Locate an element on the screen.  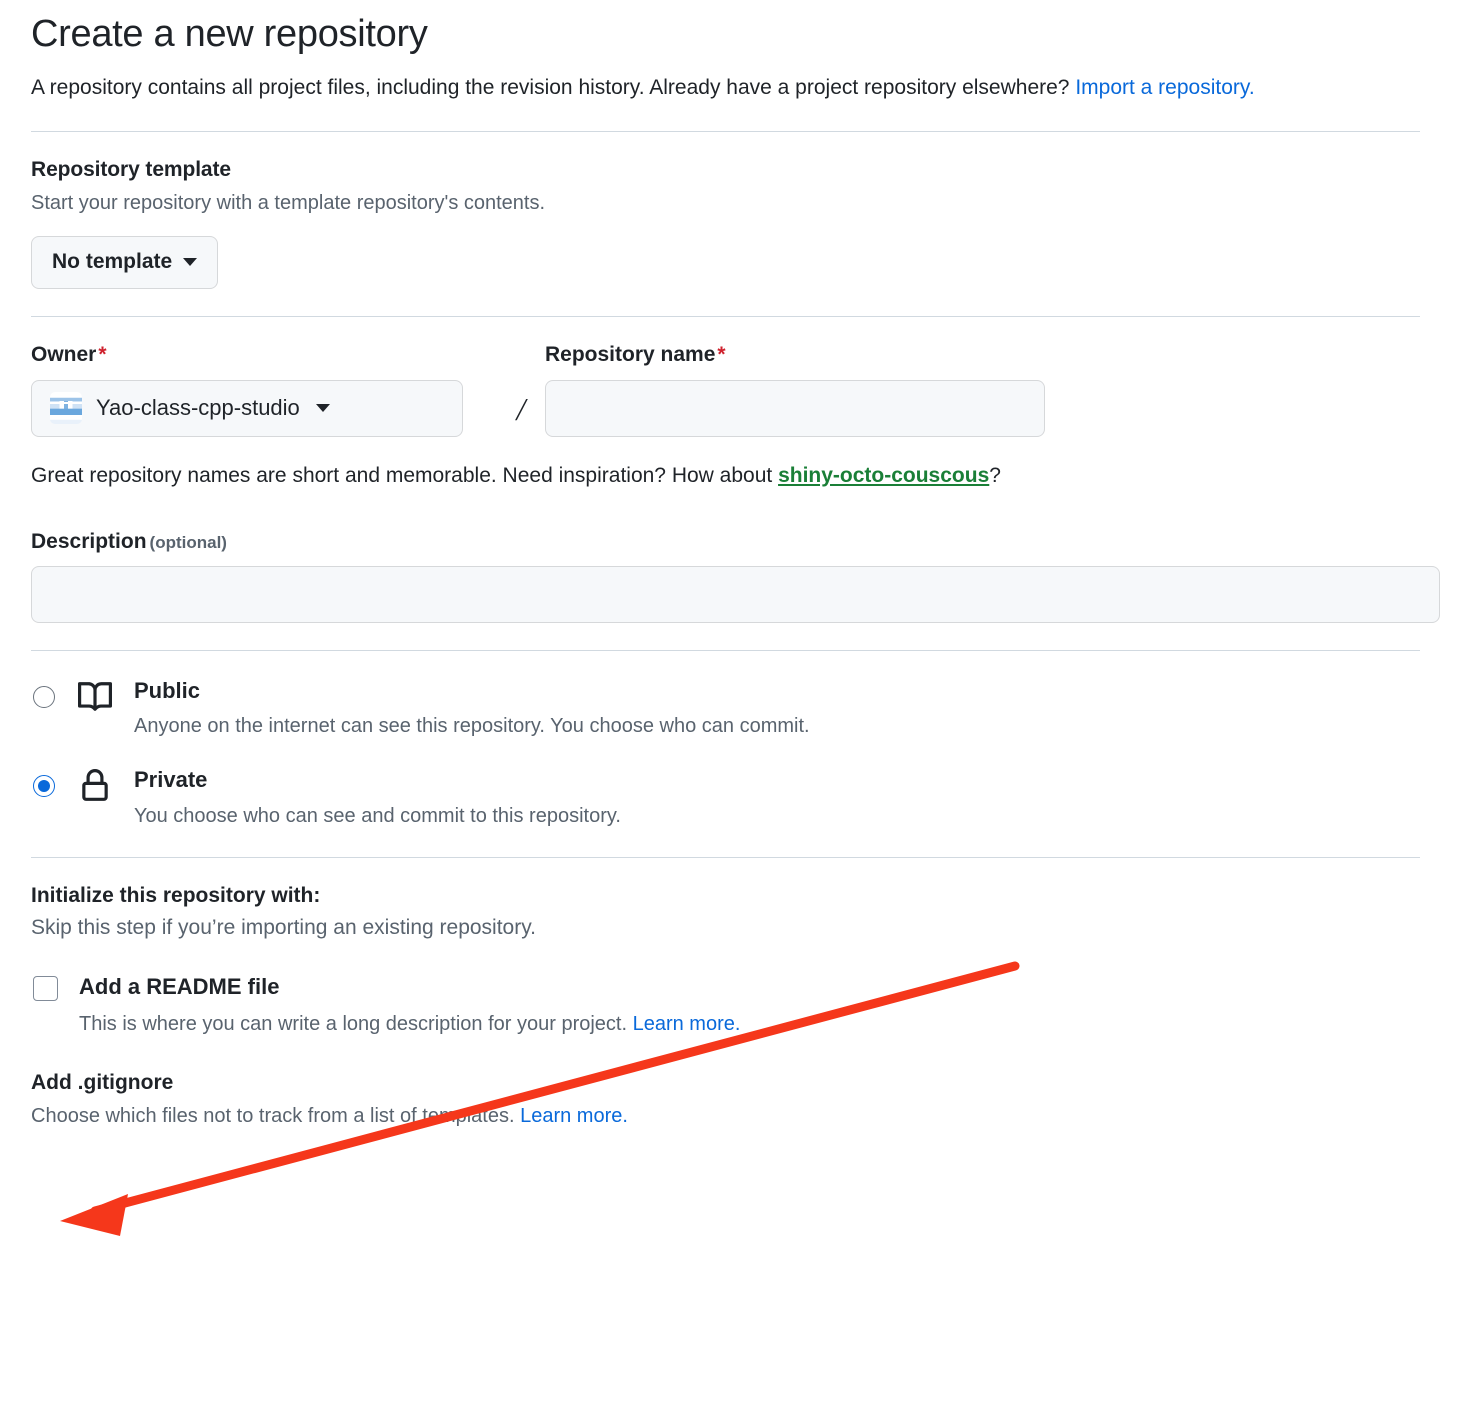
divider-template is located at coordinates (725, 316).